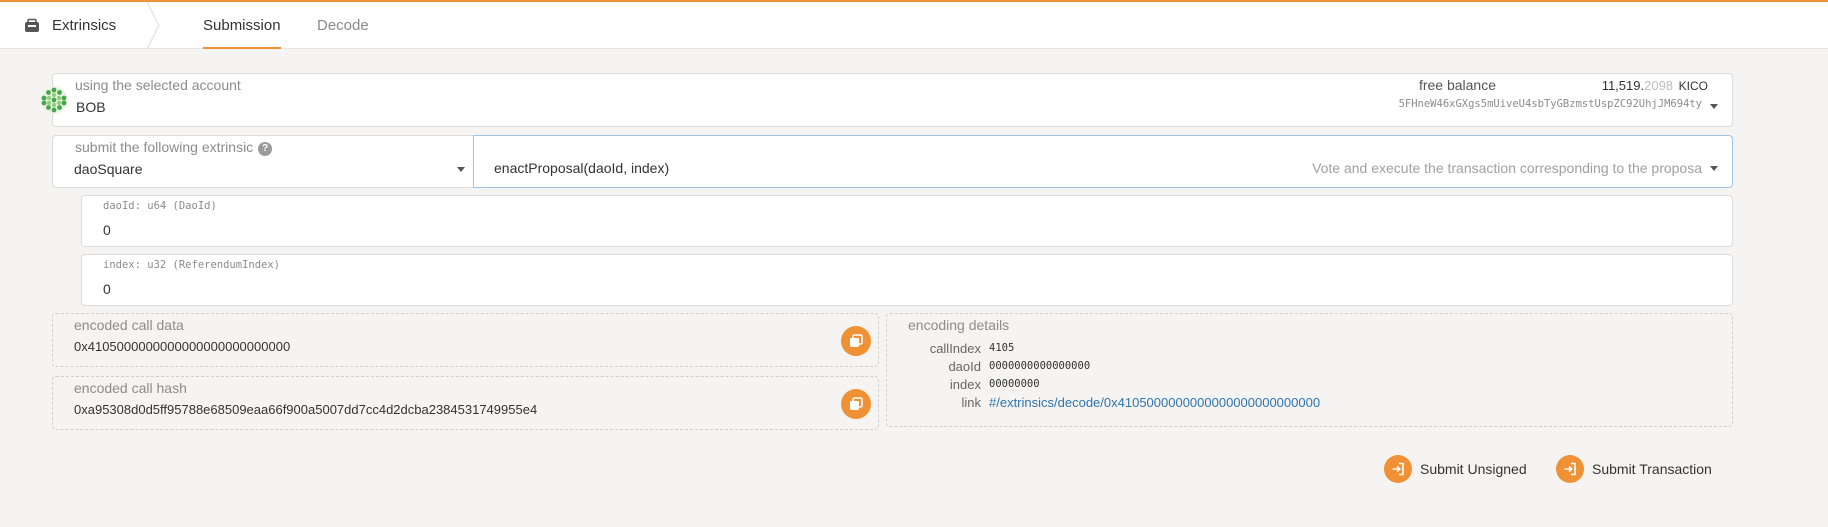 This screenshot has width=1828, height=527. Describe the element at coordinates (107, 230) in the screenshot. I see `param-daoid-value: 0` at that location.